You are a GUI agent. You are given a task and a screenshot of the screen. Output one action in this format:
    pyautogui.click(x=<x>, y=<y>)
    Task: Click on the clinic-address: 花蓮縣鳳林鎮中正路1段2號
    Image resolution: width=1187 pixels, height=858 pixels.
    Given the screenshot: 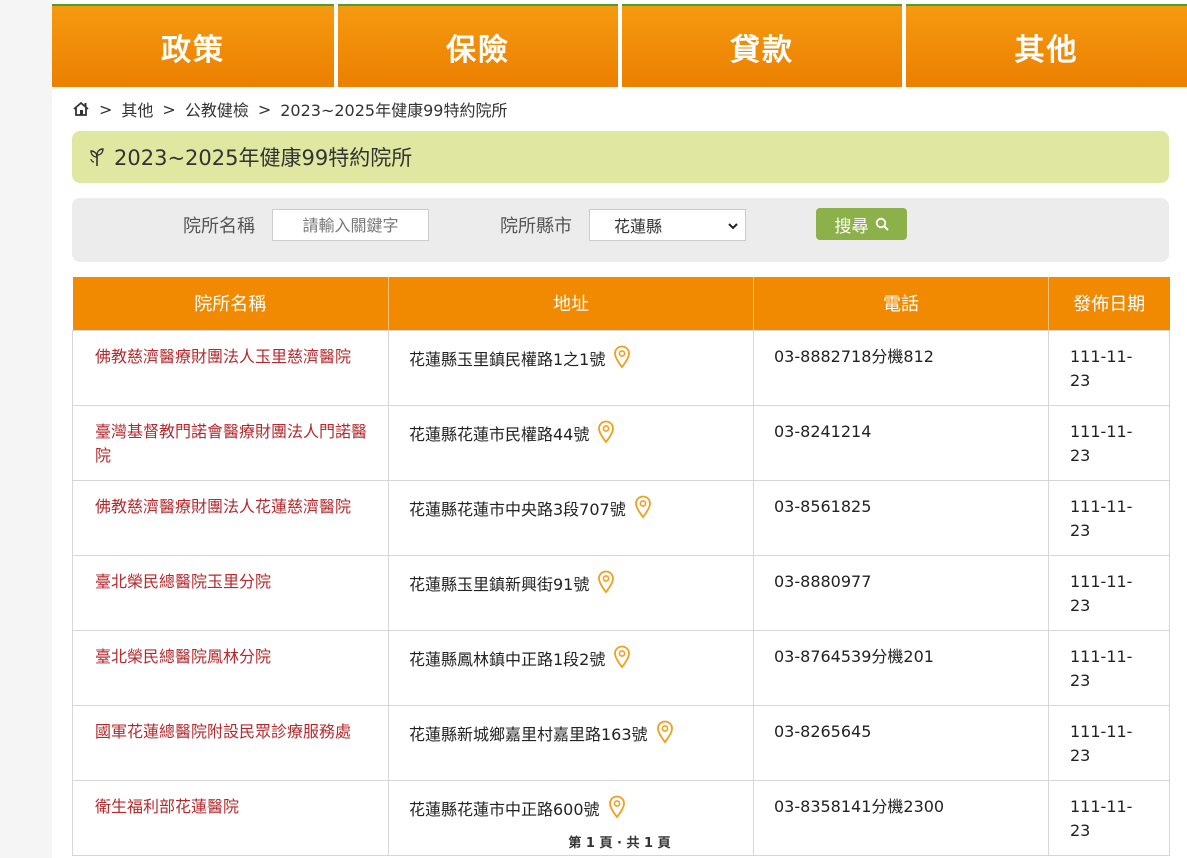 What is the action you would take?
    pyautogui.click(x=571, y=667)
    